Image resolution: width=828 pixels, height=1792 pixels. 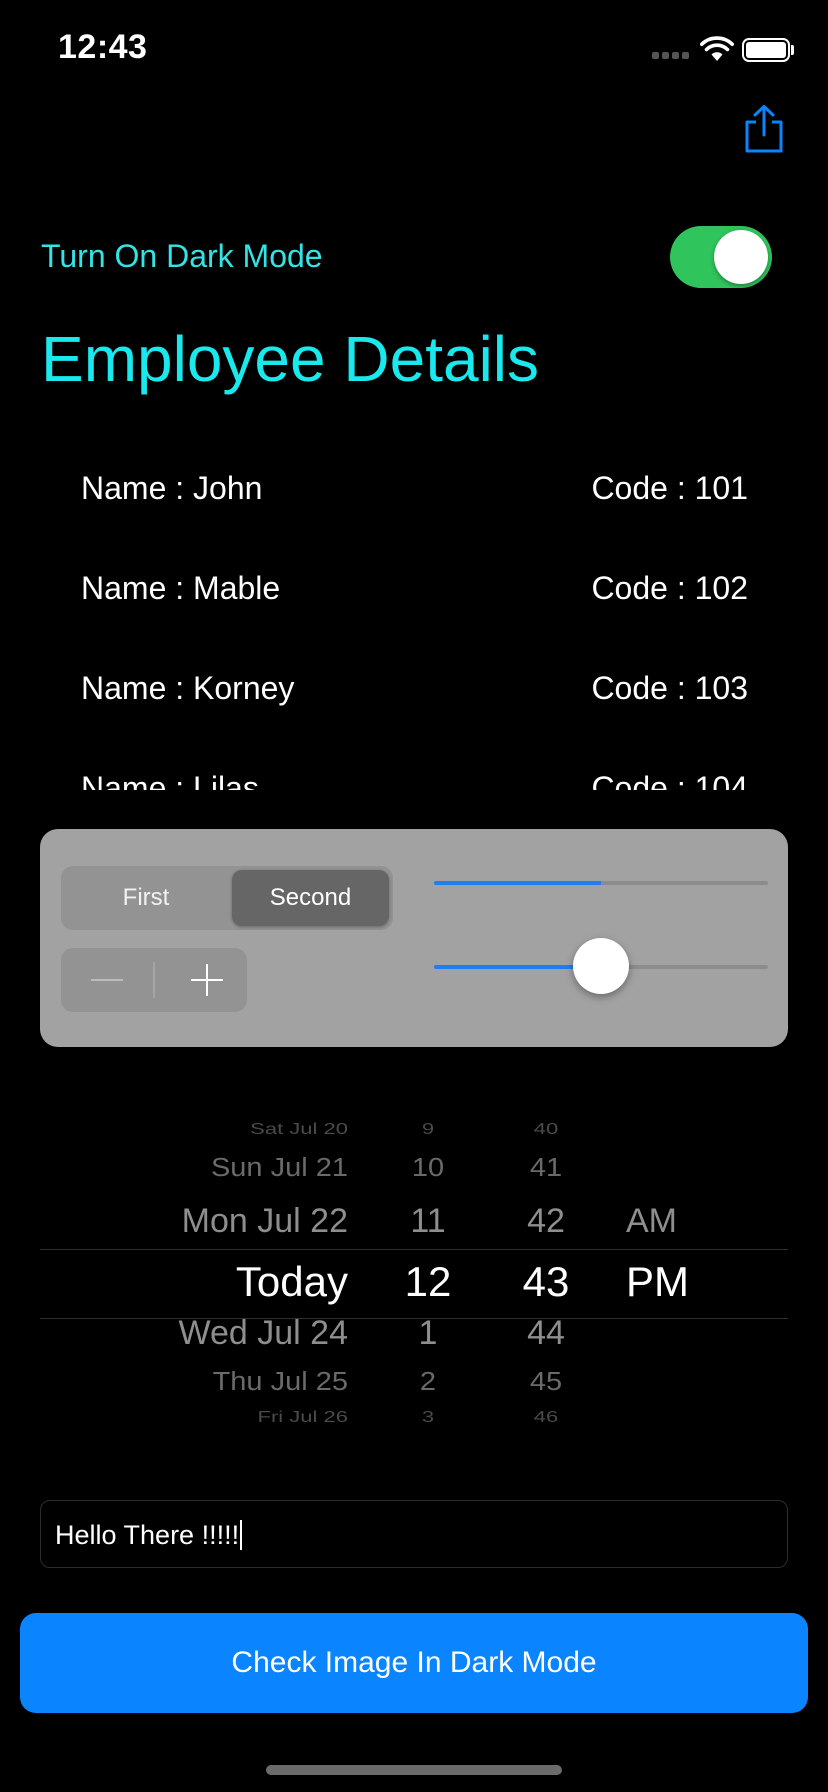 I want to click on employee-name: Name : Korney, so click(x=188, y=688).